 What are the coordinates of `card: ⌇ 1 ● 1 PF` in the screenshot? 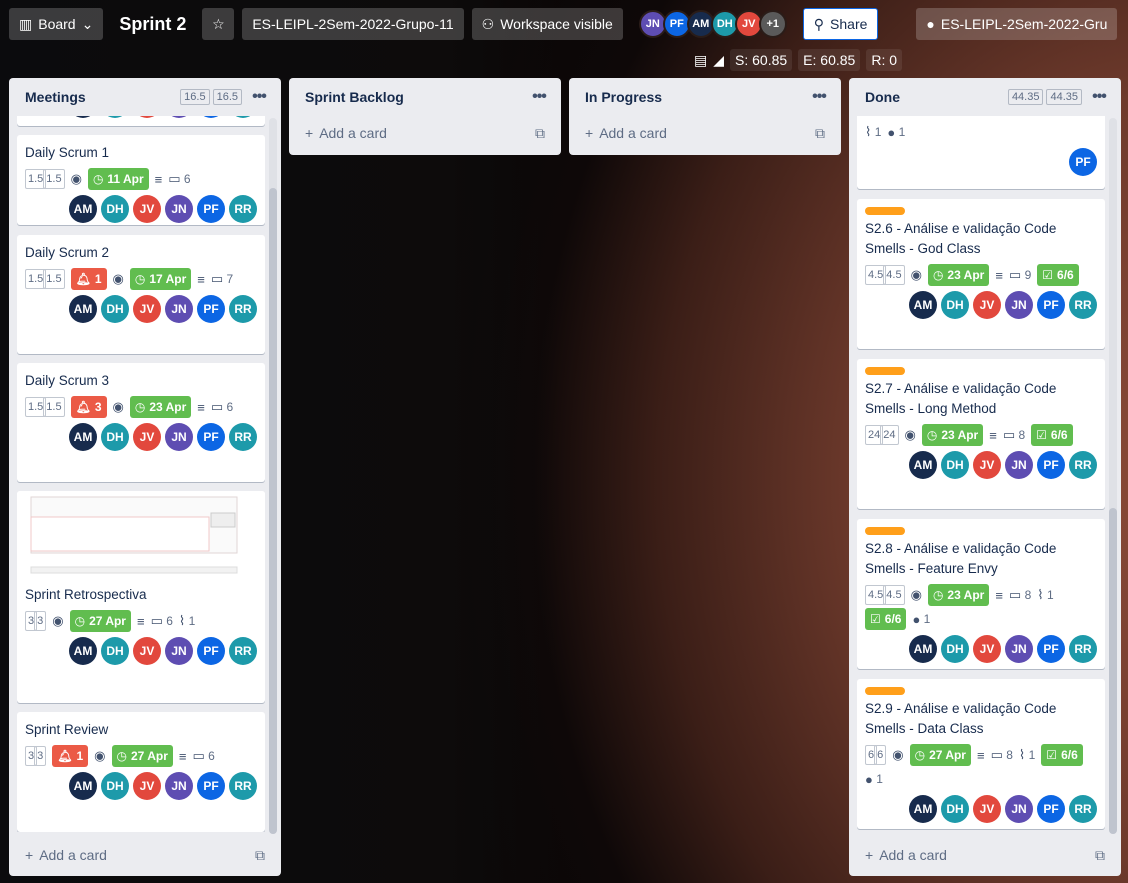 It's located at (981, 152).